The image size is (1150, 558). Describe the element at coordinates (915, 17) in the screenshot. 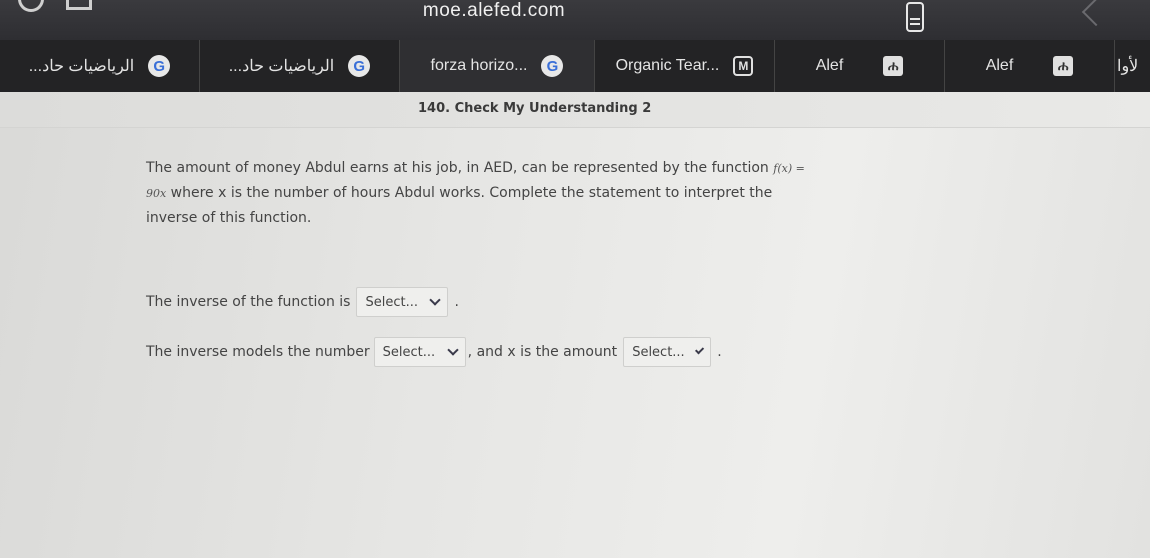

I see `reader-mode-icon` at that location.